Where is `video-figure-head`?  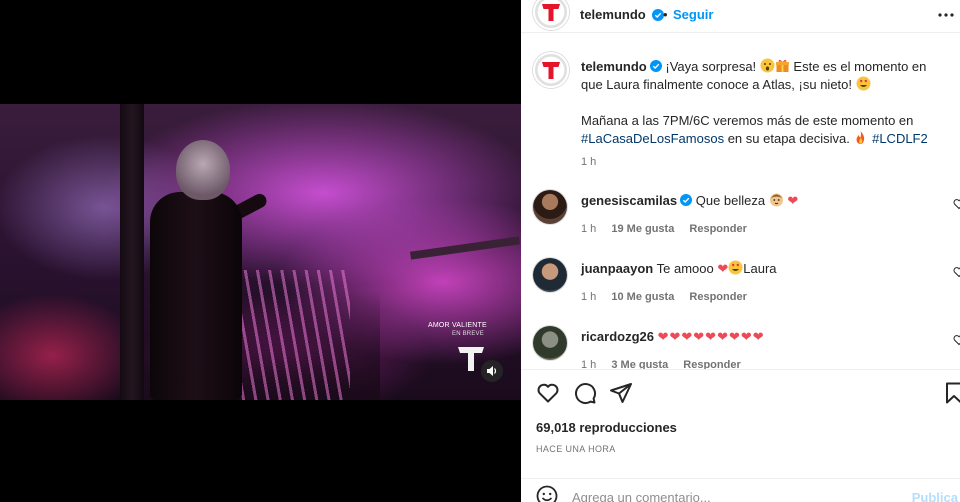
video-figure-head is located at coordinates (203, 170).